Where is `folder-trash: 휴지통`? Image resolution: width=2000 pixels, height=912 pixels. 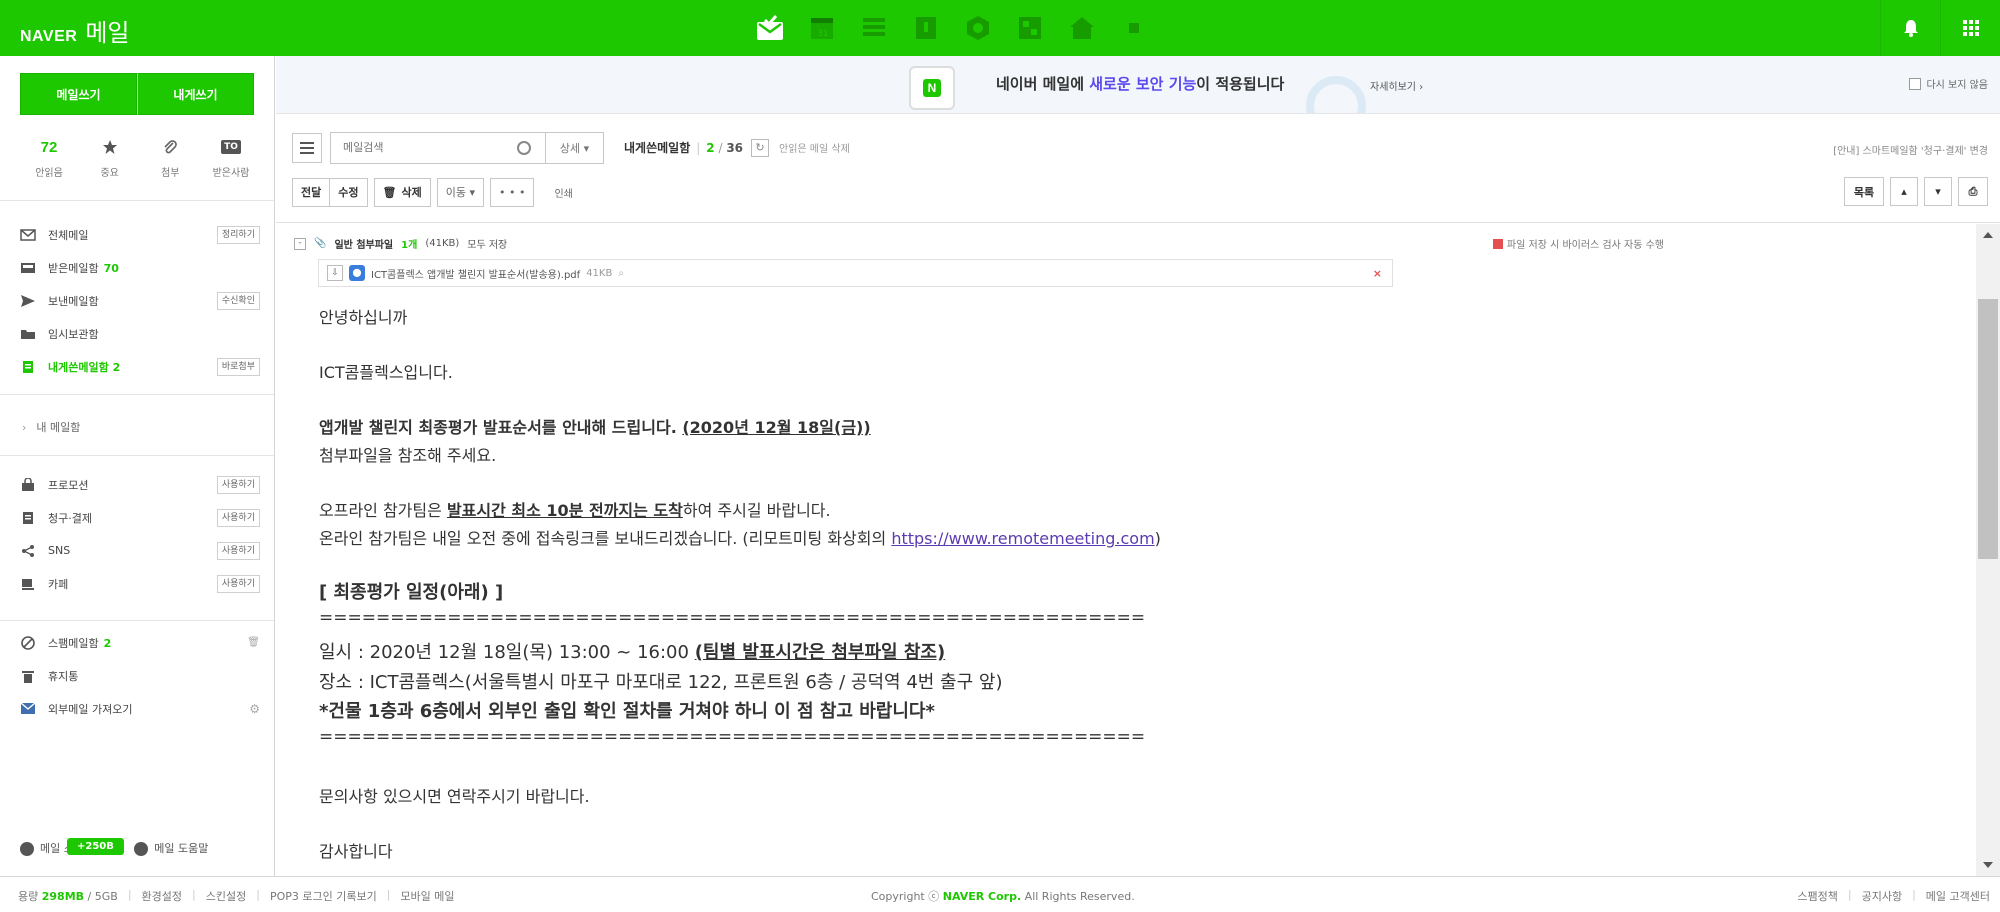
folder-trash: 휴지통 is located at coordinates (137, 675).